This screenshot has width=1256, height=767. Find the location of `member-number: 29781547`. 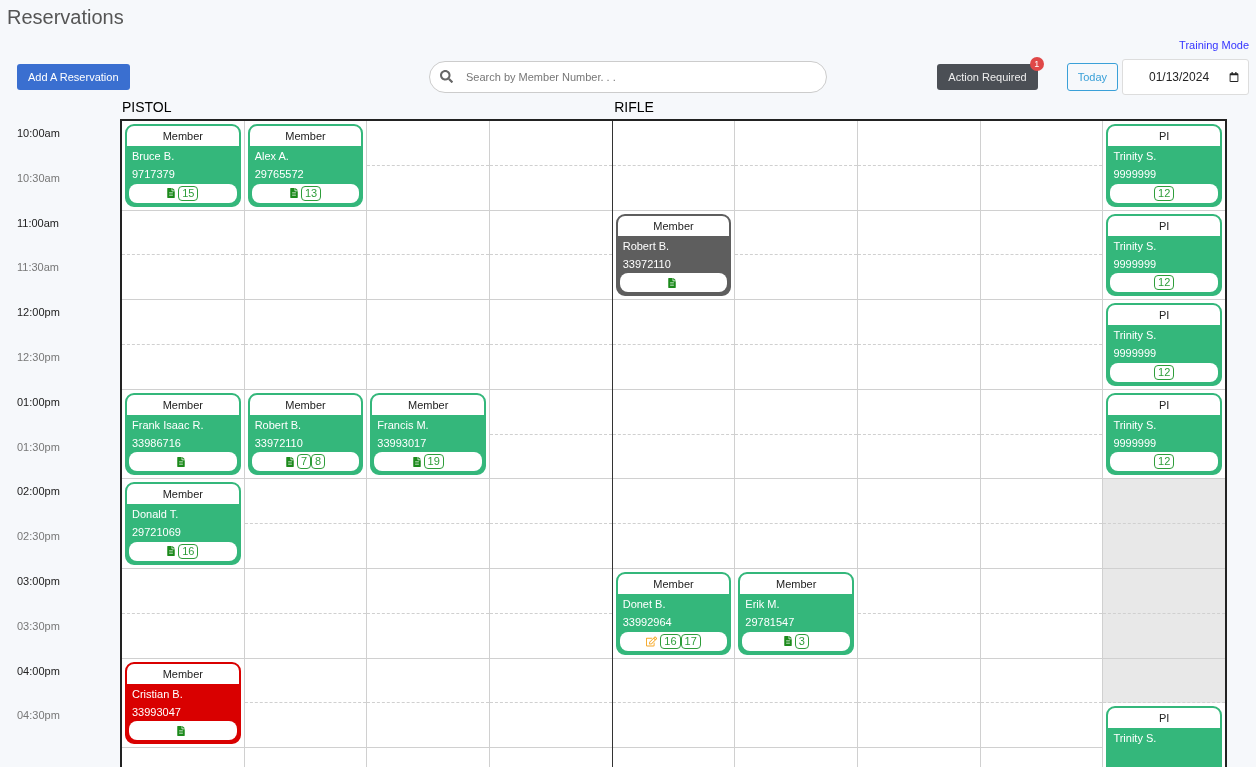

member-number: 29781547 is located at coordinates (770, 622).